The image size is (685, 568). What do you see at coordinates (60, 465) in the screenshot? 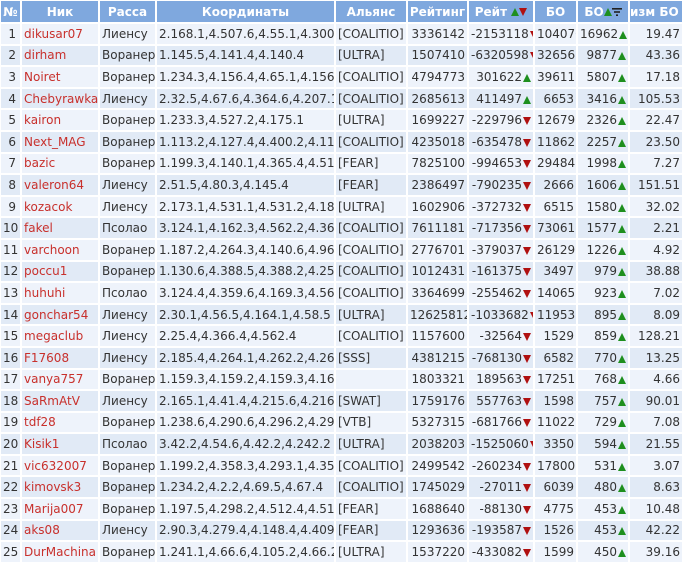
I see `player-nick-link: vic632007` at bounding box center [60, 465].